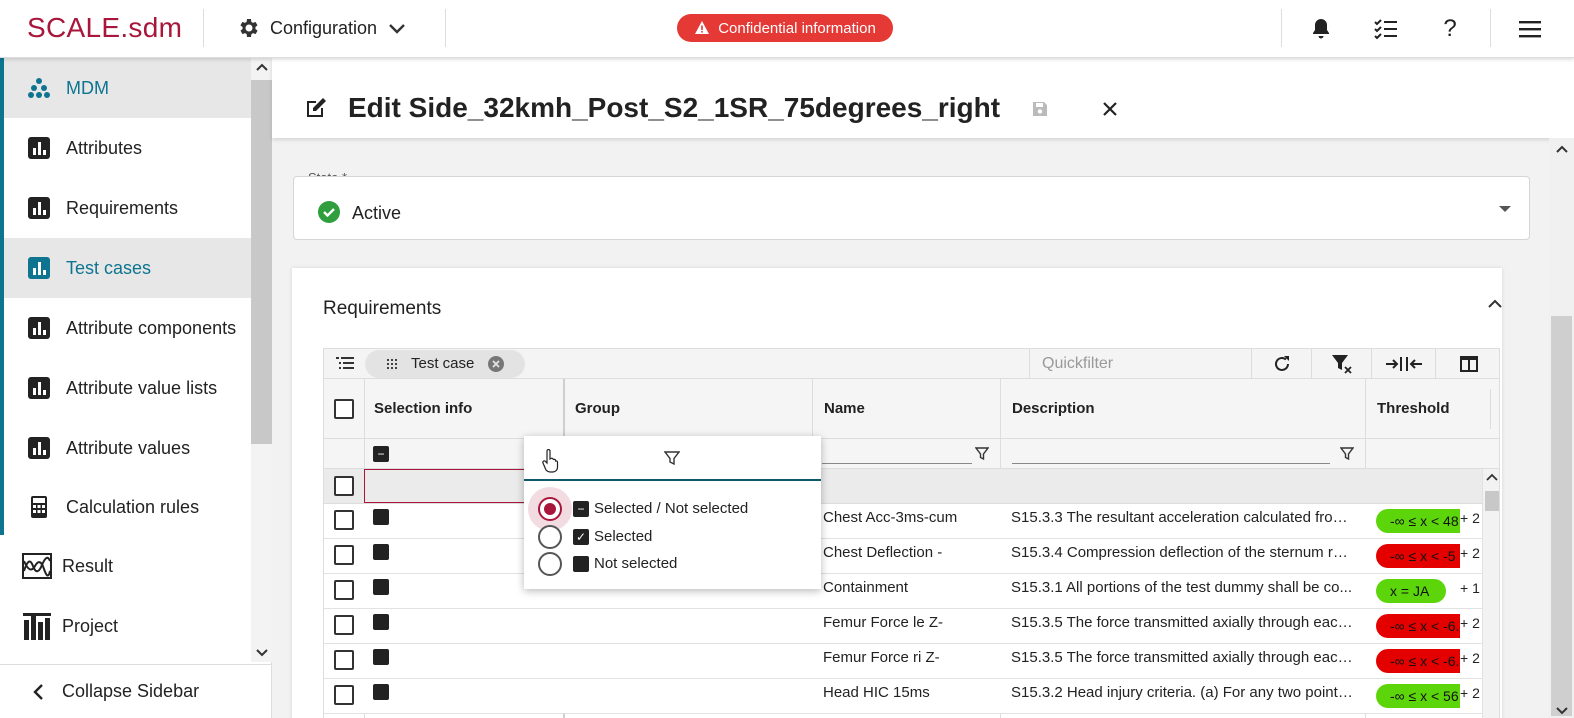  Describe the element at coordinates (911, 454) in the screenshot. I see `grid-filter-row: −` at that location.